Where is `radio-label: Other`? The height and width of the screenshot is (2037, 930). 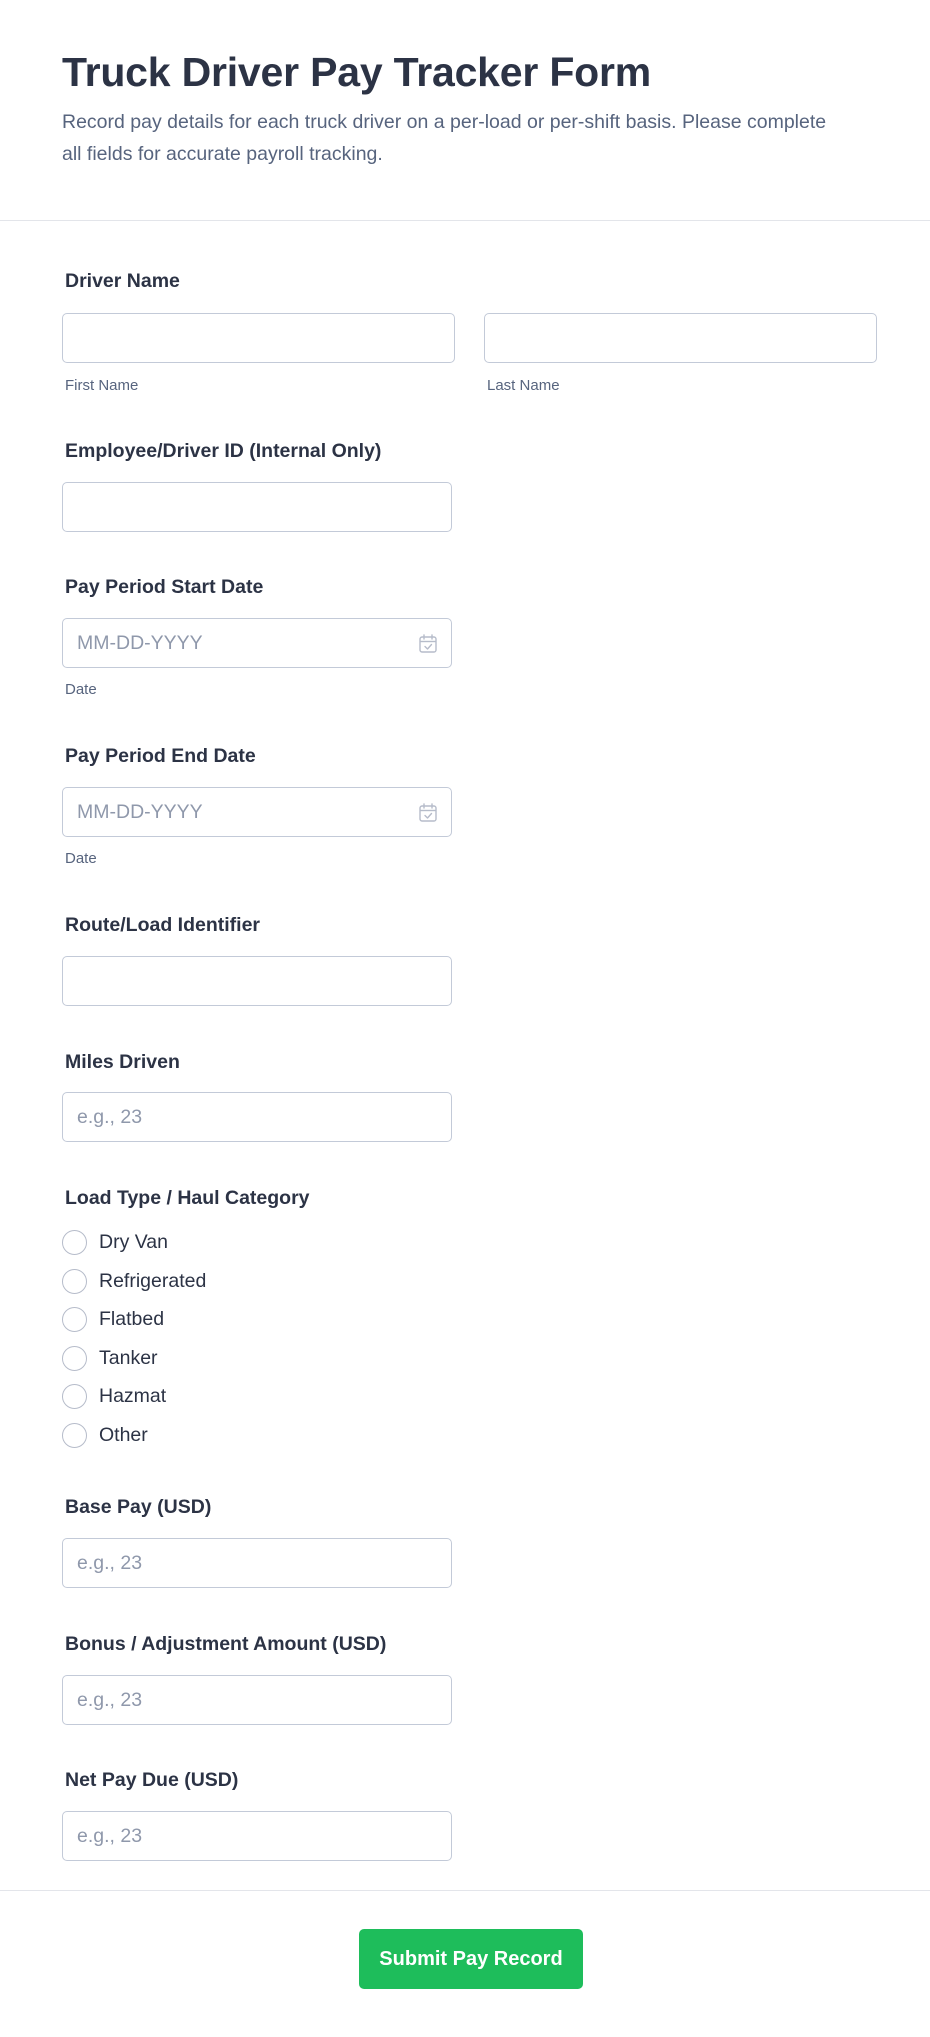
radio-label: Other is located at coordinates (123, 1434).